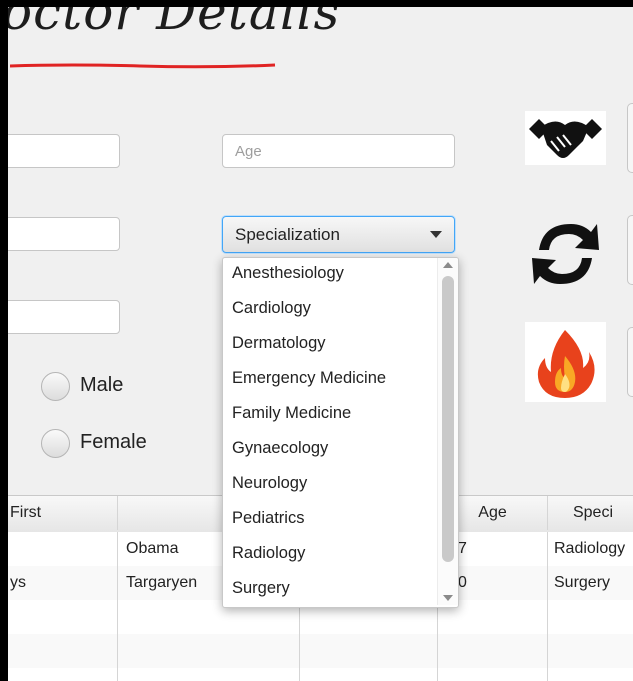 The image size is (633, 681). What do you see at coordinates (565, 254) in the screenshot?
I see `refresh-icon` at bounding box center [565, 254].